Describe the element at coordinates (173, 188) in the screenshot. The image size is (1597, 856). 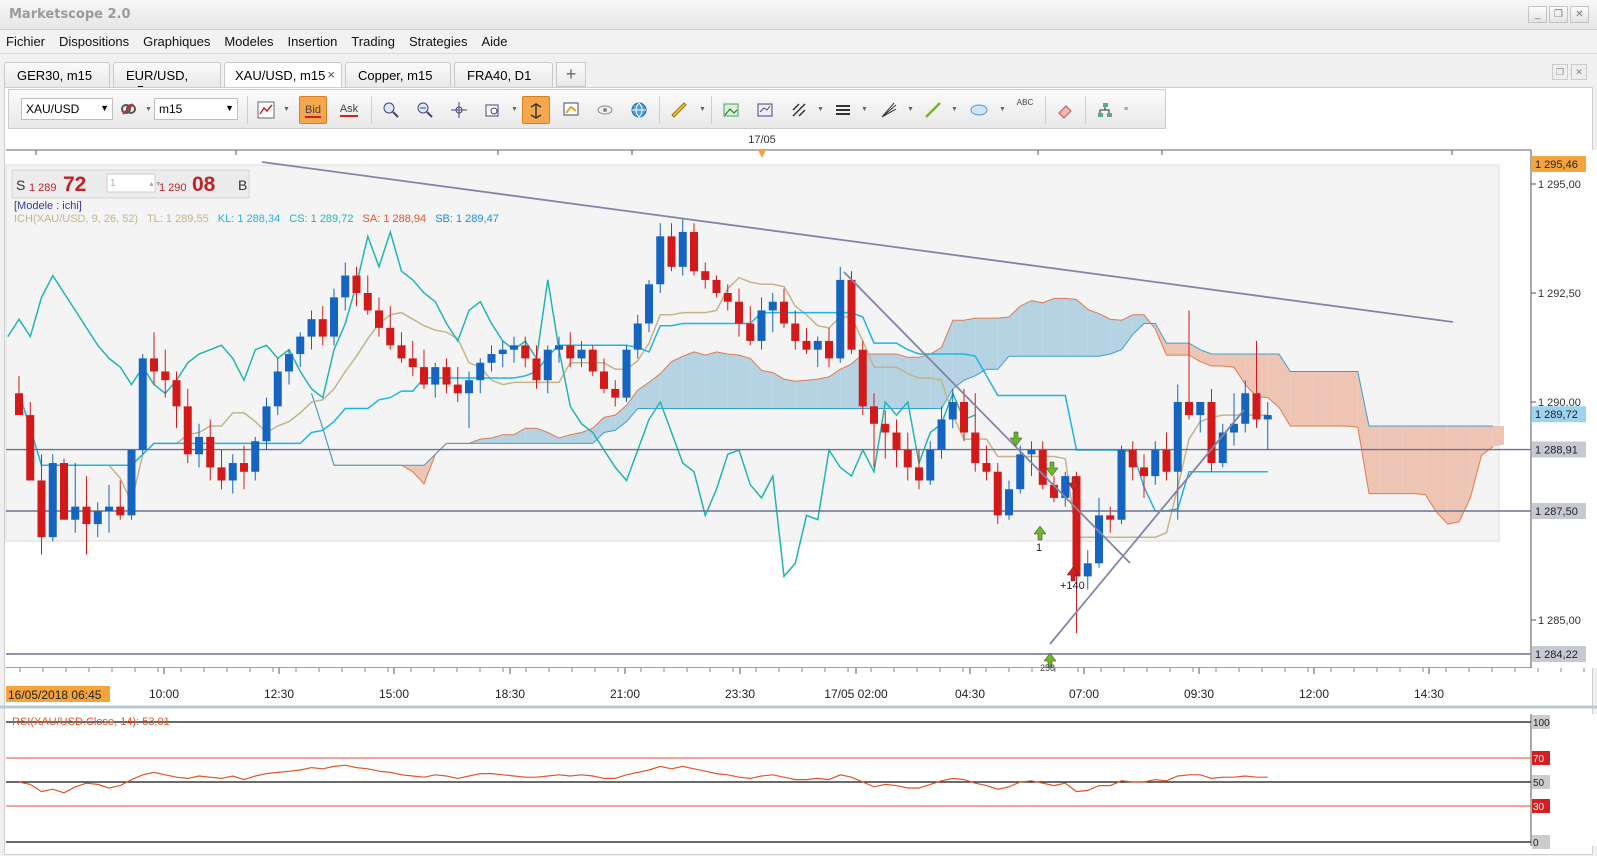
I see `buy-price-small: 1 290` at that location.